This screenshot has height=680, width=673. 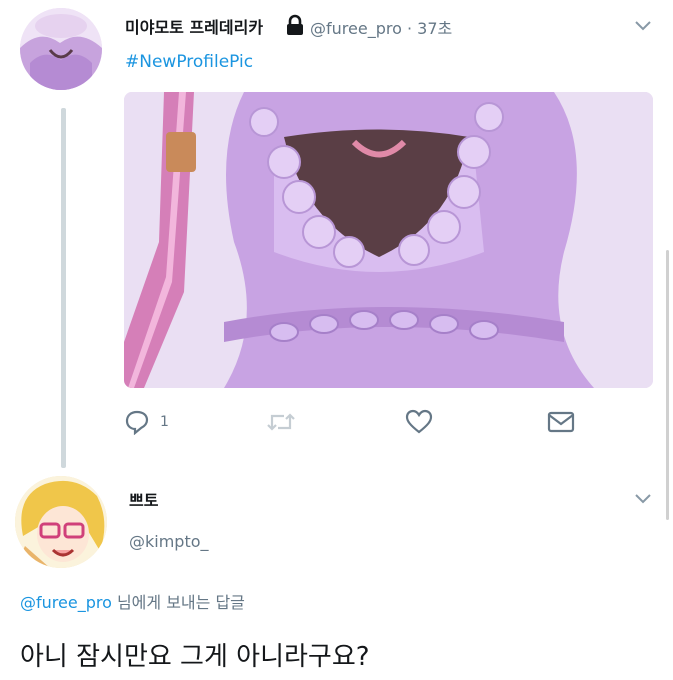 I want to click on reply-icon, so click(x=137, y=422).